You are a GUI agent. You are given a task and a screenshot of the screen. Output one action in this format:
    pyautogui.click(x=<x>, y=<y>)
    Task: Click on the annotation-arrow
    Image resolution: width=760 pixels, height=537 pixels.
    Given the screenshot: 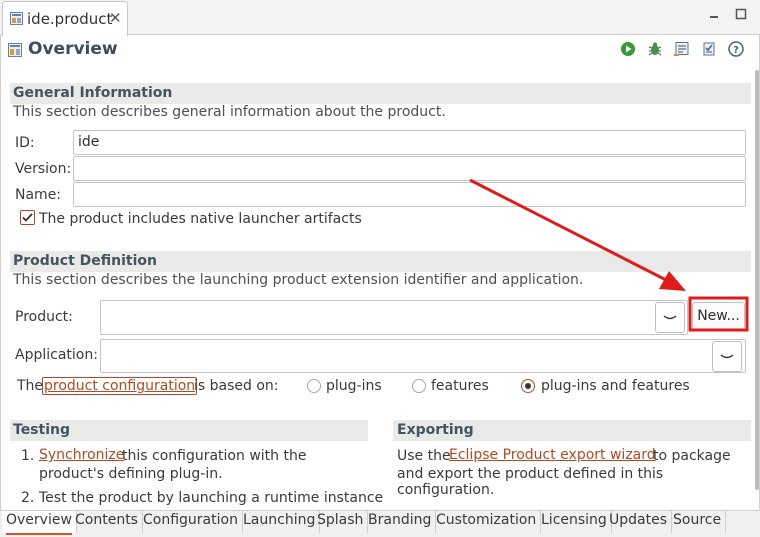 What is the action you would take?
    pyautogui.click(x=571, y=231)
    